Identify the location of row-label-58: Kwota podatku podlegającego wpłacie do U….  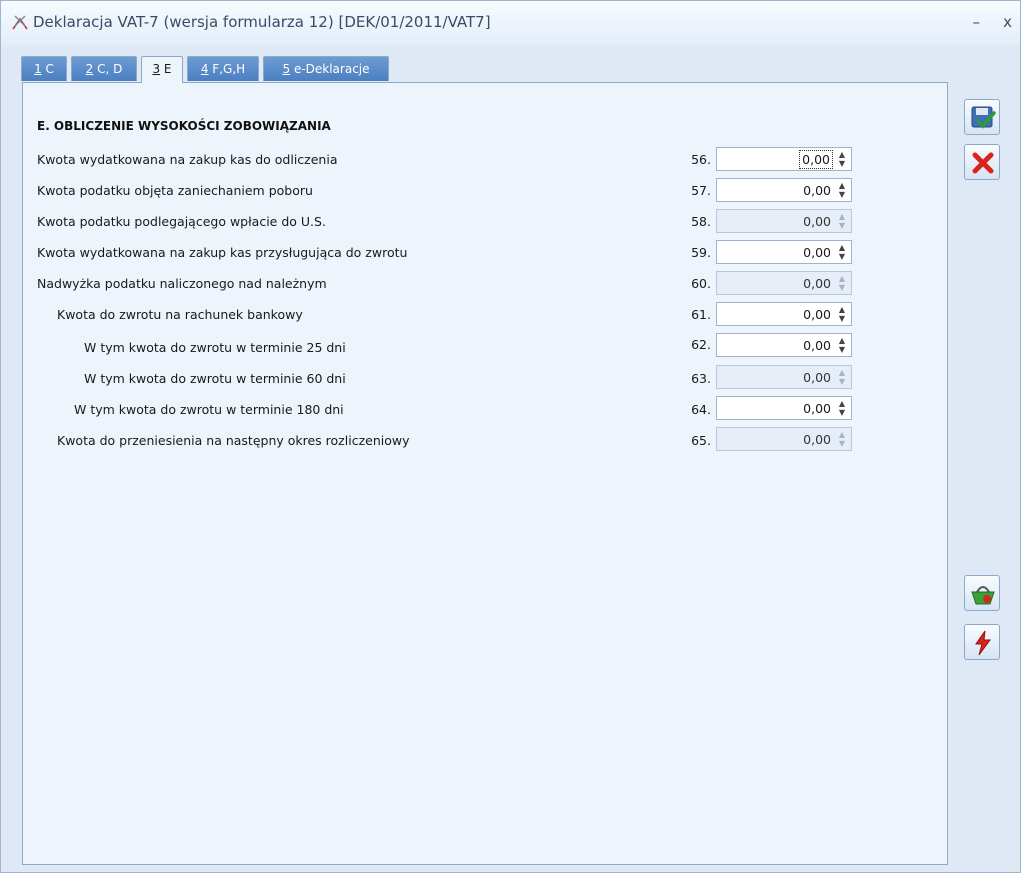
(181, 221).